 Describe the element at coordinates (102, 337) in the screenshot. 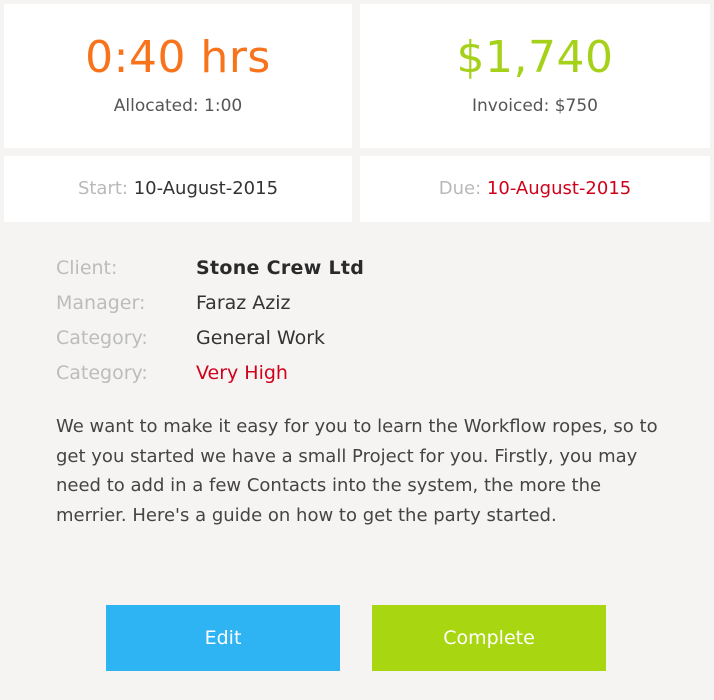

I see `category-label: Category:` at that location.